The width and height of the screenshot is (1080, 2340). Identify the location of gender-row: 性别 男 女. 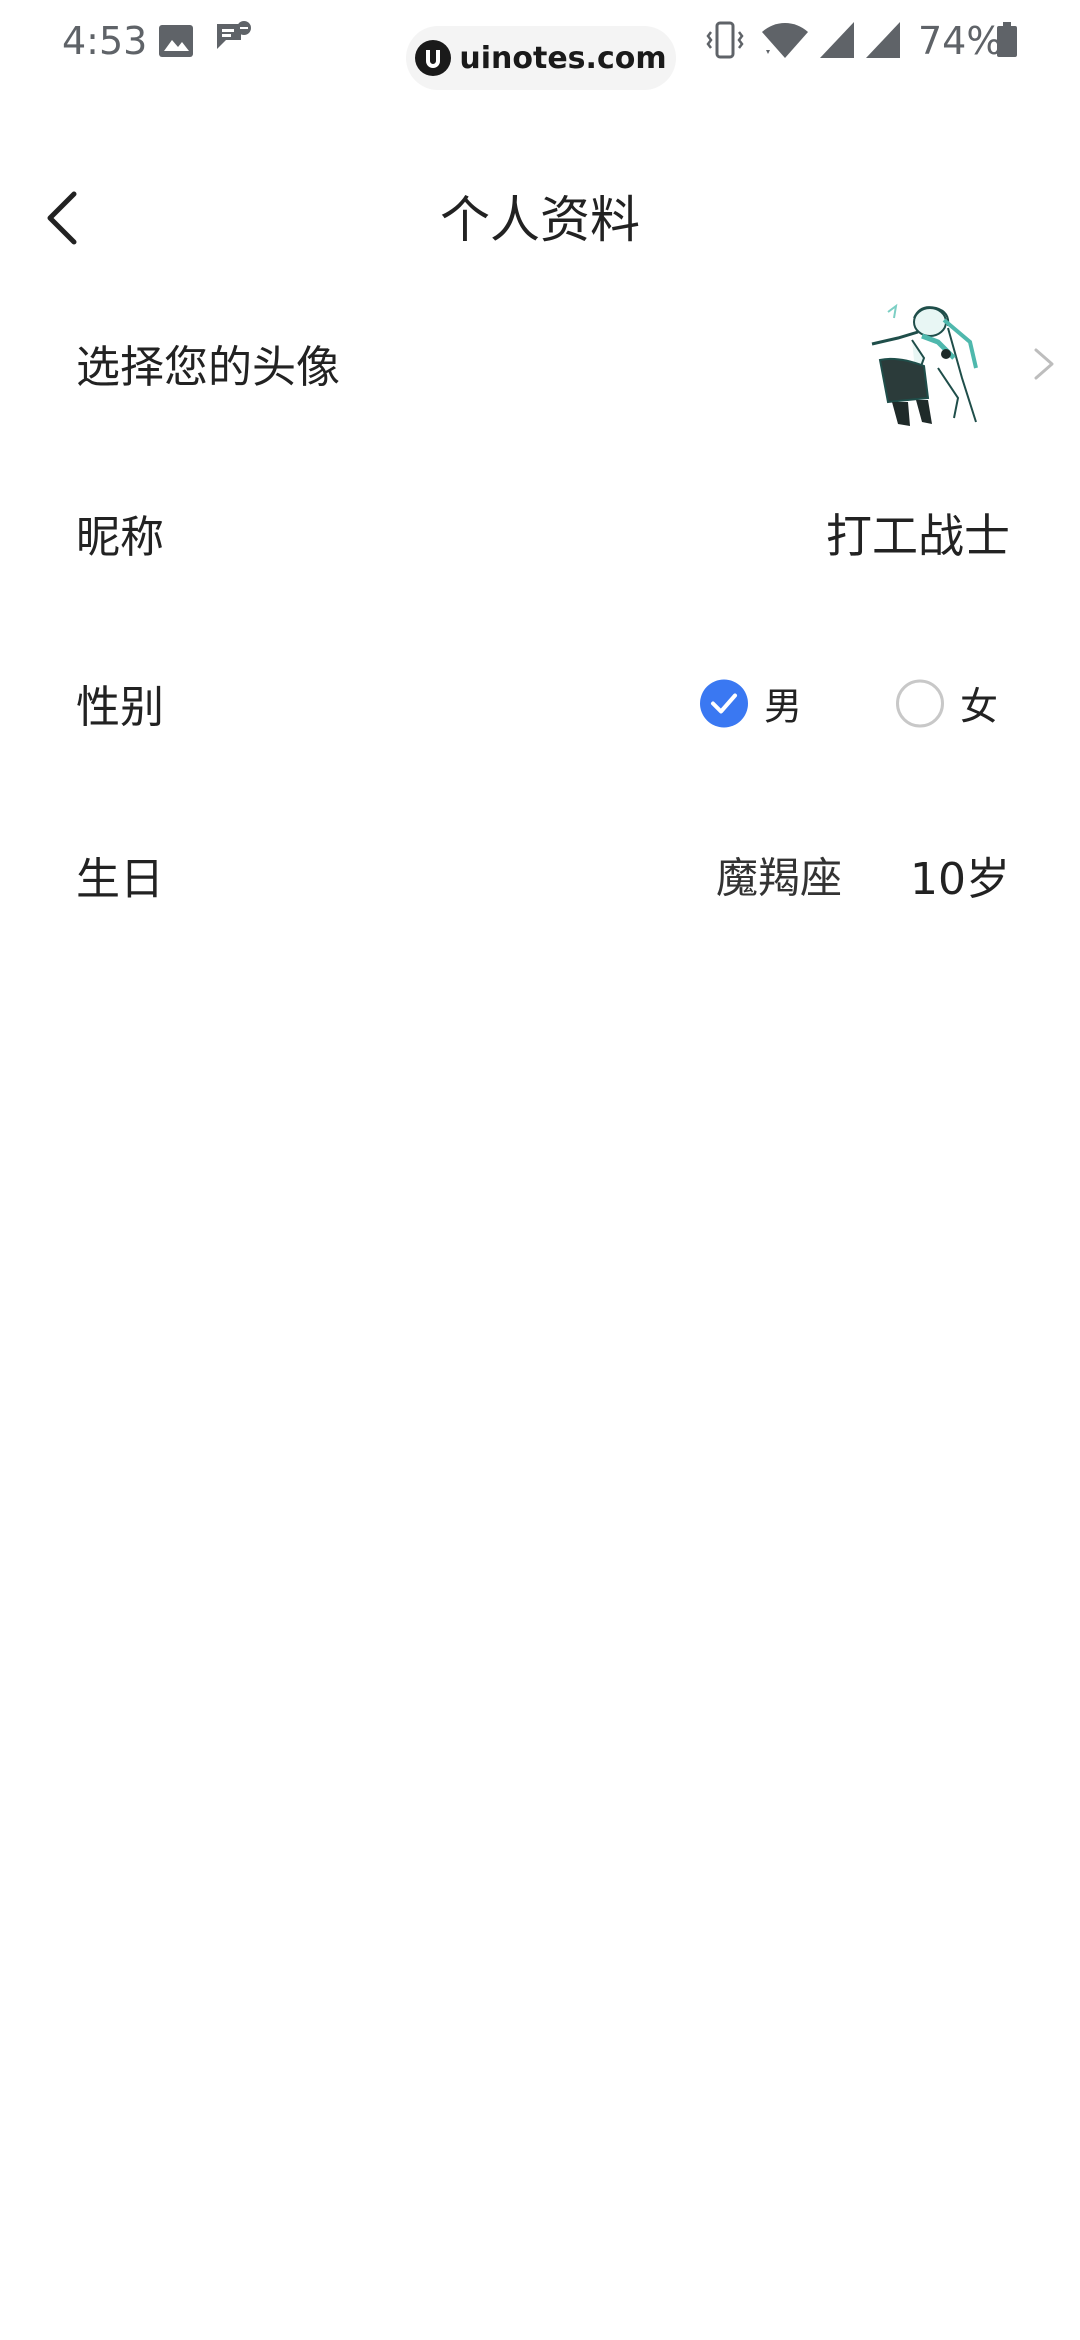
(540, 703).